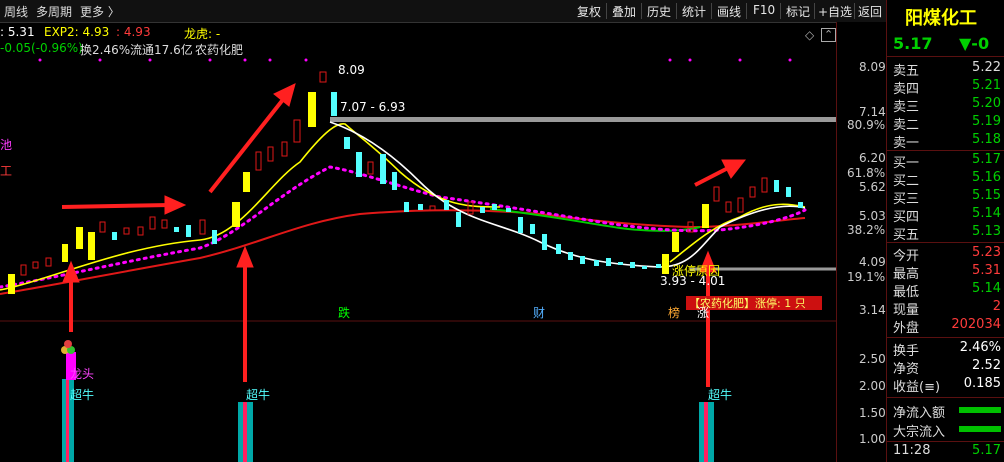  Describe the element at coordinates (720, 394) in the screenshot. I see `indicator-label-bull-3: 超牛` at that location.